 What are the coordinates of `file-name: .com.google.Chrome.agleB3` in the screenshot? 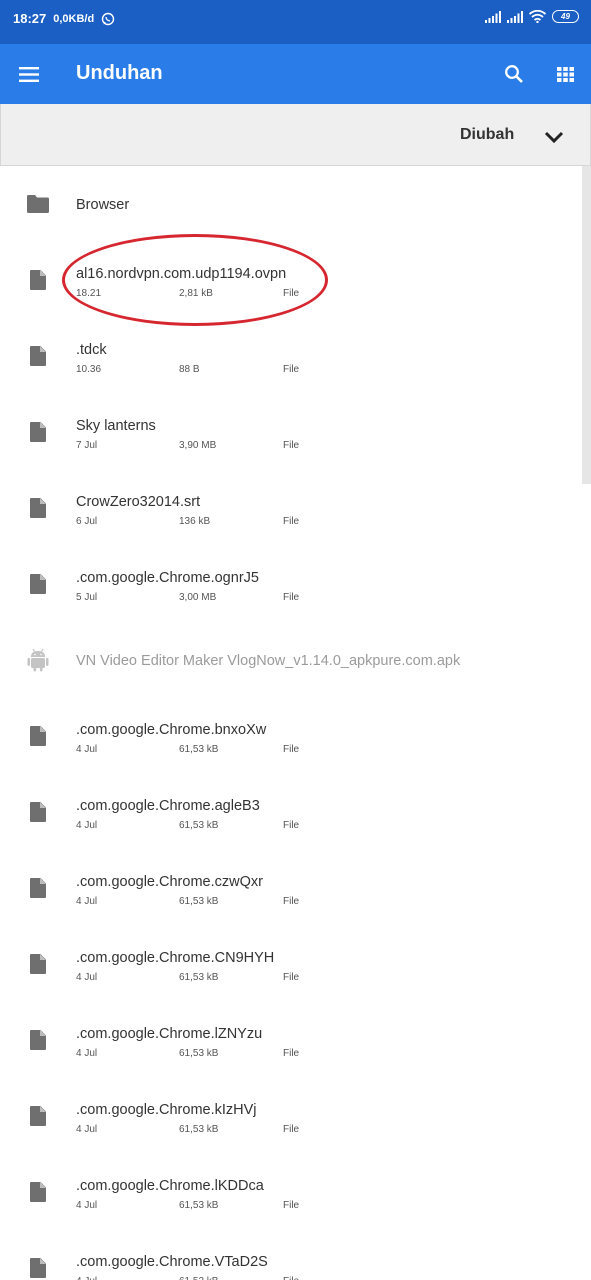 It's located at (168, 806).